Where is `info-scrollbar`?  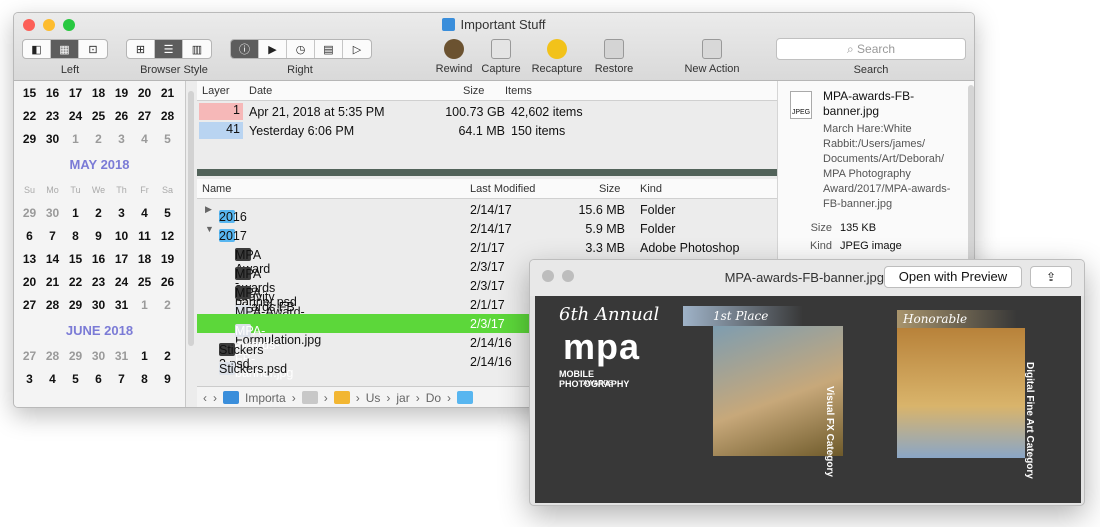
info-scrollbar is located at coordinates (971, 180).